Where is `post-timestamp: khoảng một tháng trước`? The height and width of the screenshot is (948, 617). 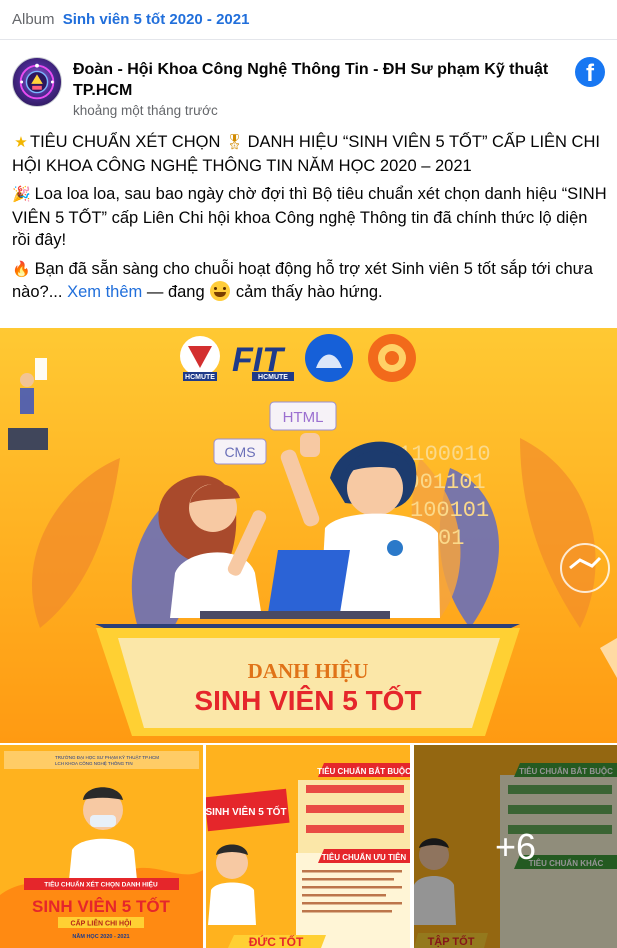 post-timestamp: khoảng một tháng trước is located at coordinates (145, 110).